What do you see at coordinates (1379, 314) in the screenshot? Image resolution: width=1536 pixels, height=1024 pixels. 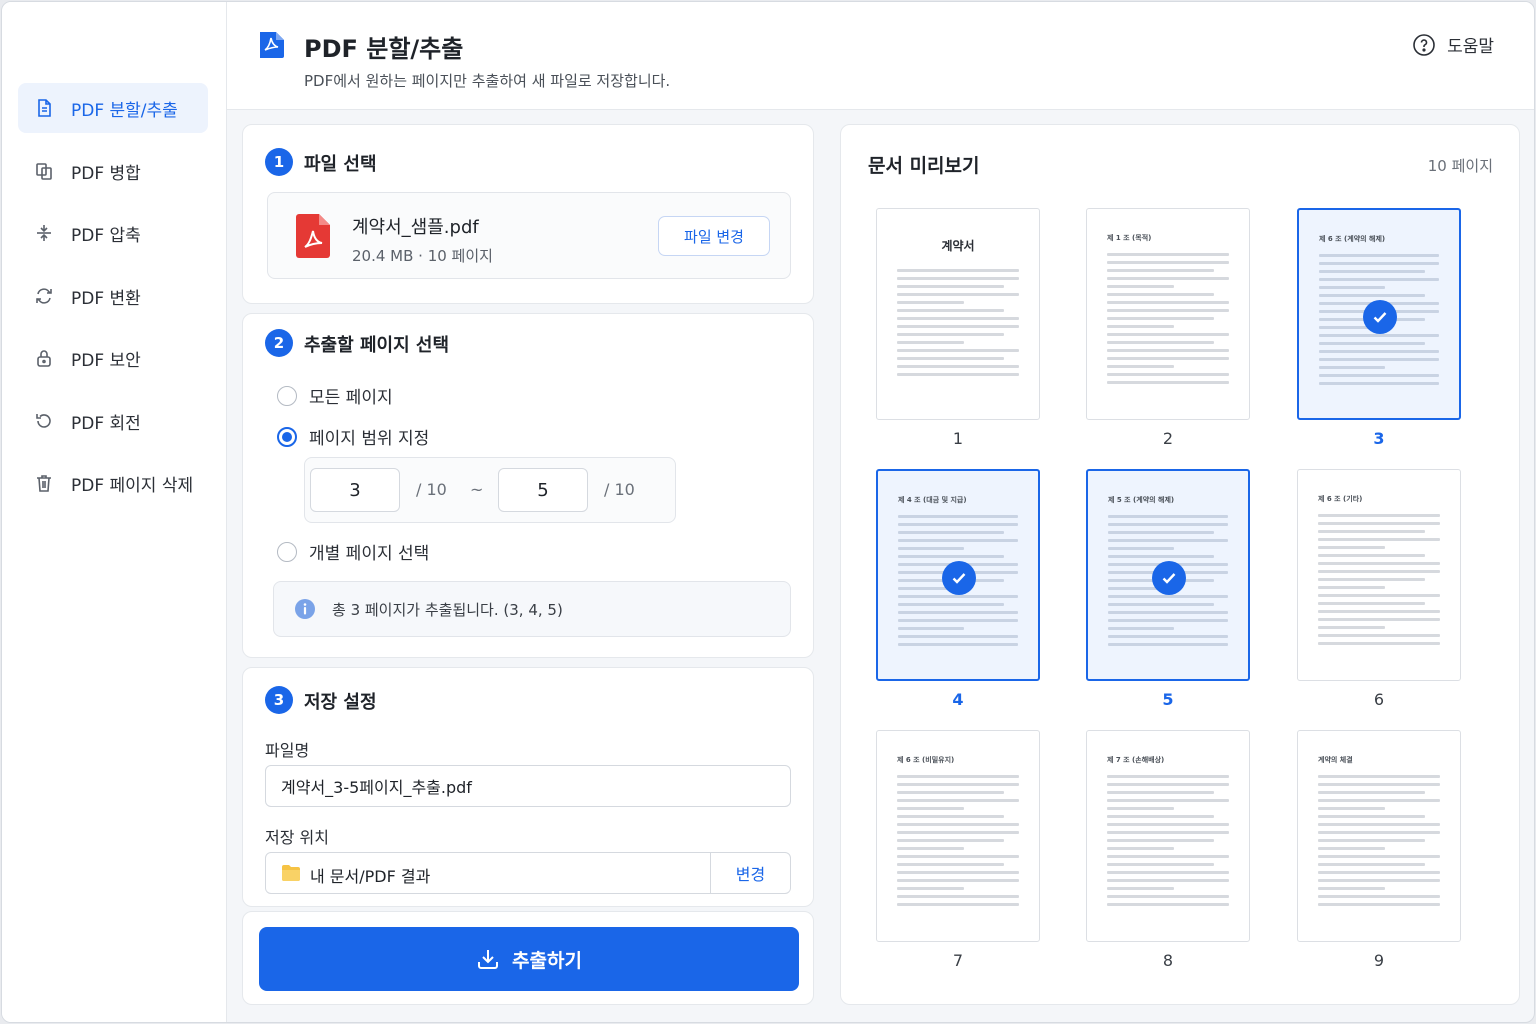 I see `page-thumbnail: 제 6 조 (계약의 해제)` at bounding box center [1379, 314].